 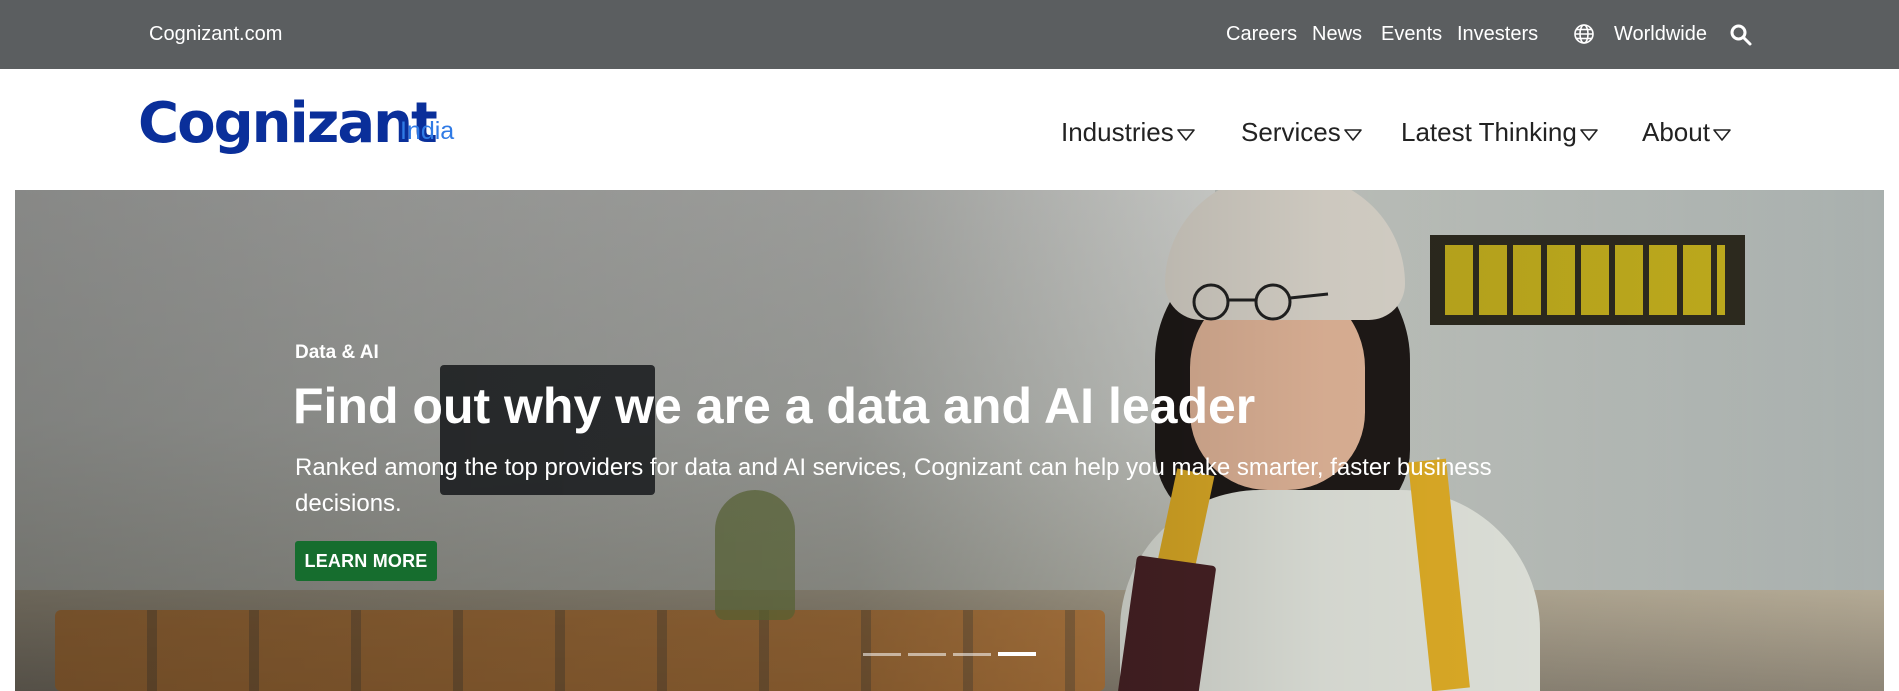 What do you see at coordinates (1337, 34) in the screenshot?
I see `news-link: News` at bounding box center [1337, 34].